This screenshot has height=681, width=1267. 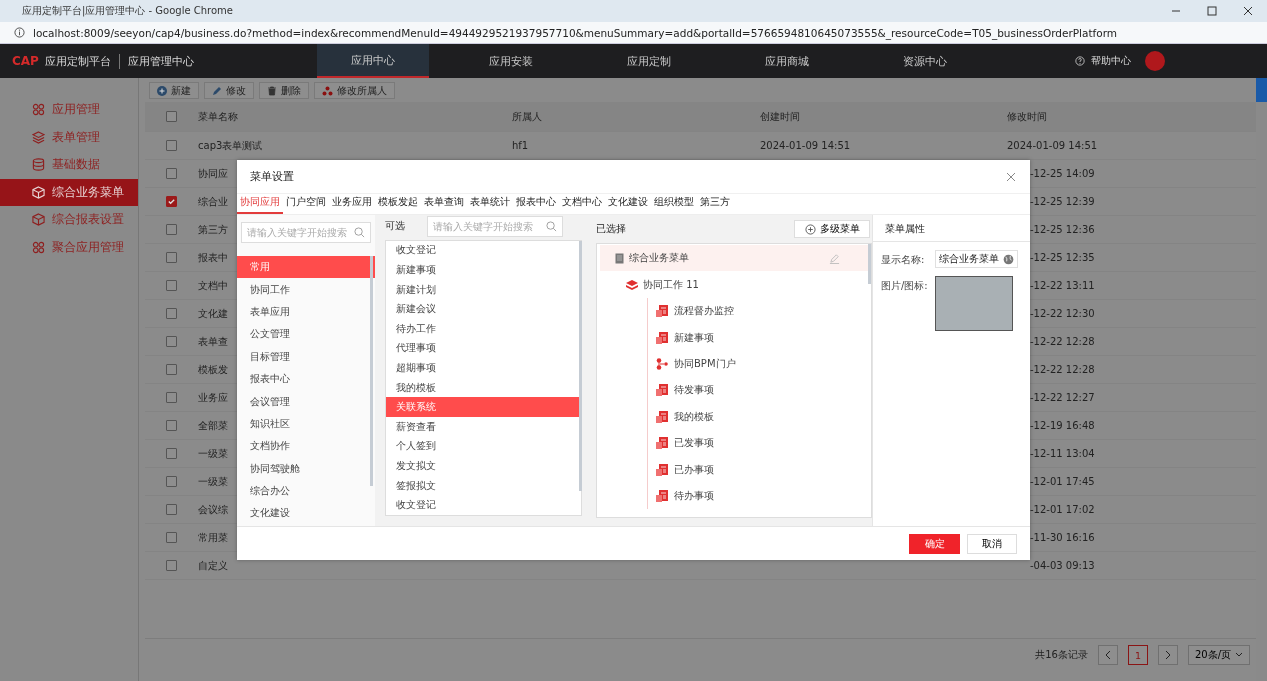 I want to click on nav-tab: 资源中心, so click(x=924, y=61).